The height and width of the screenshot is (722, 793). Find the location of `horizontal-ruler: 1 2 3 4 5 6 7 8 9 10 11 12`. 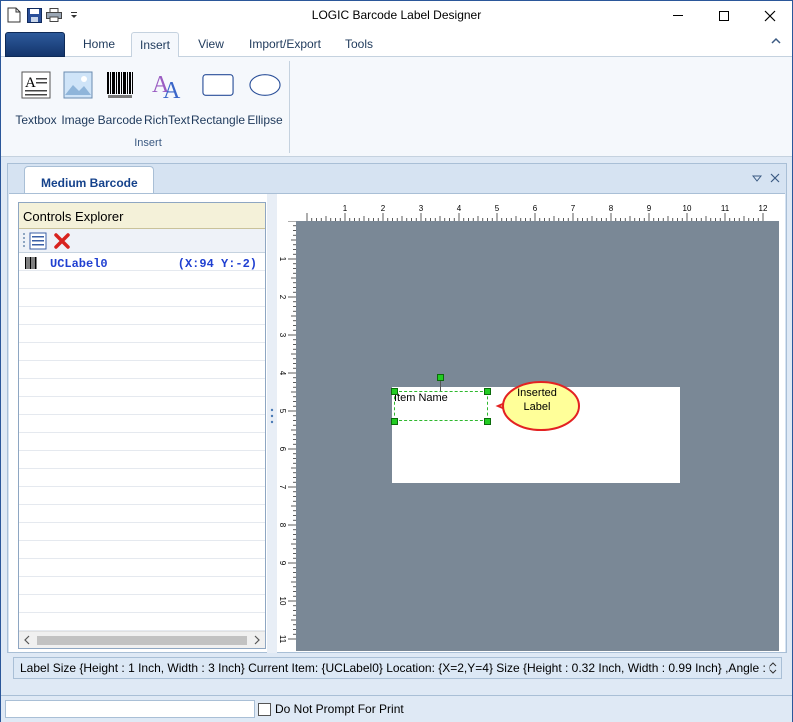

horizontal-ruler: 1 2 3 4 5 6 7 8 9 10 11 12 is located at coordinates (537, 211).